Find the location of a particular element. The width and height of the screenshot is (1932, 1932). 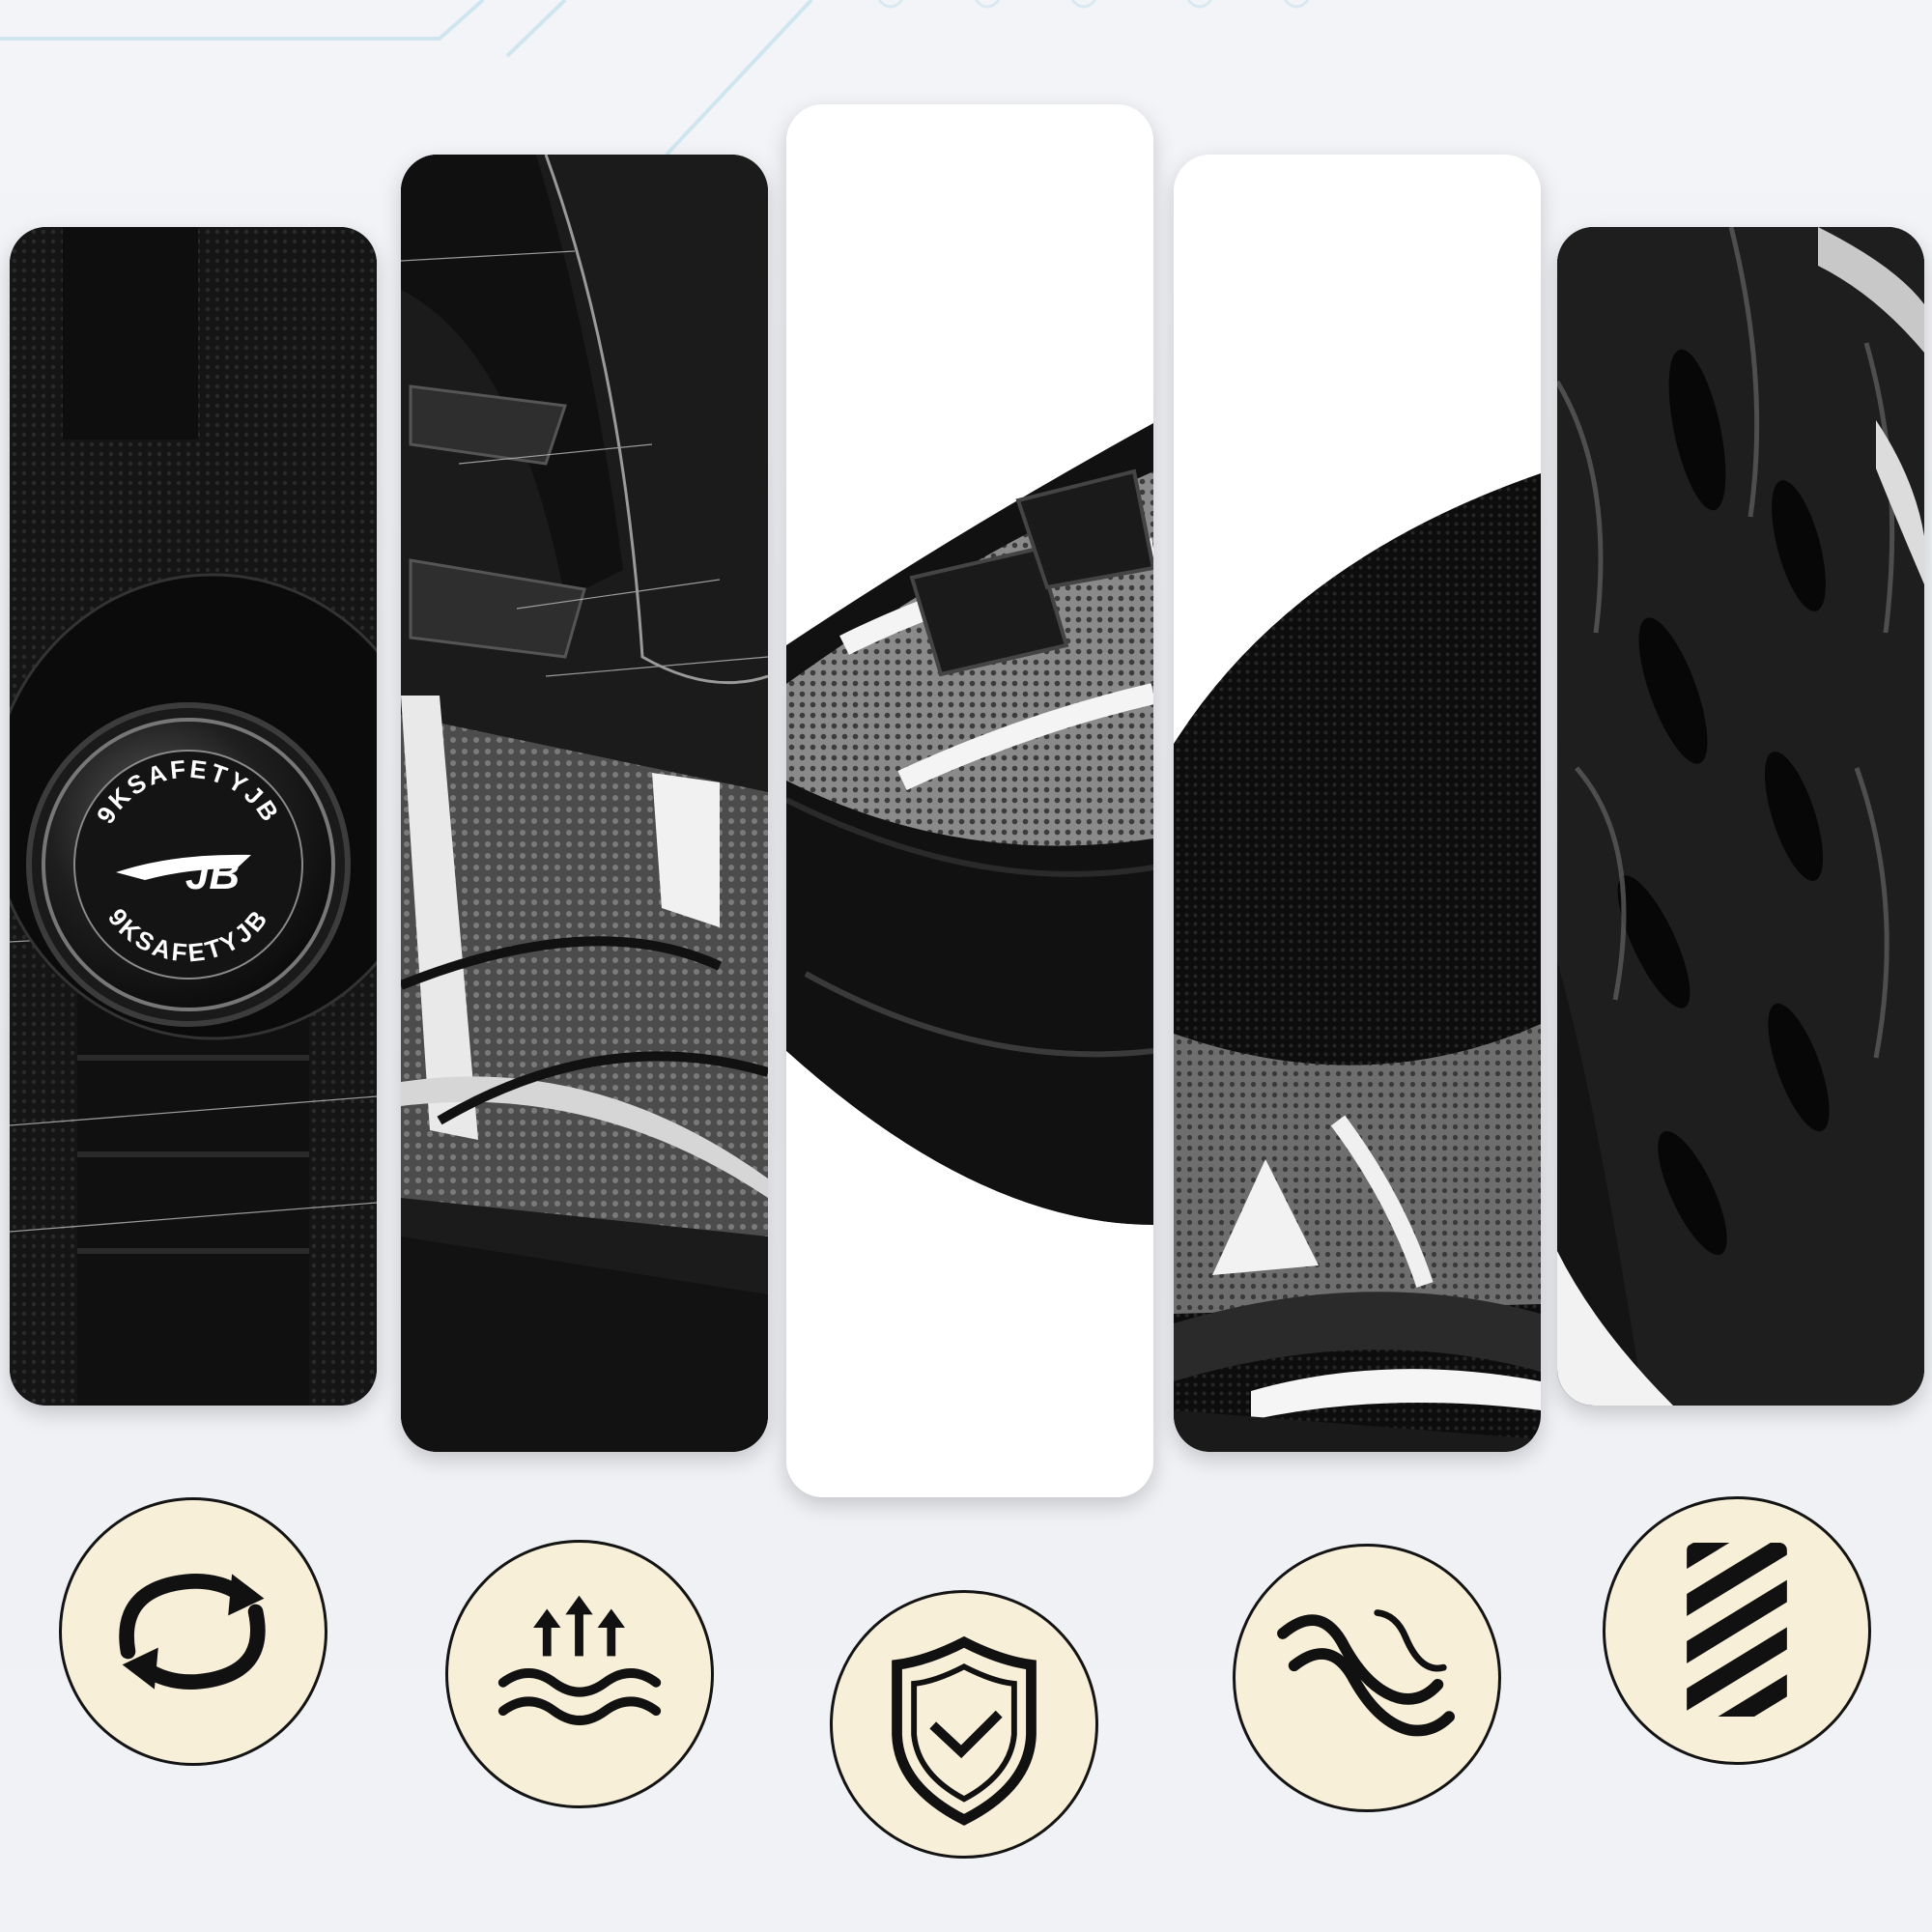

panel-sole-tread is located at coordinates (1740, 816).